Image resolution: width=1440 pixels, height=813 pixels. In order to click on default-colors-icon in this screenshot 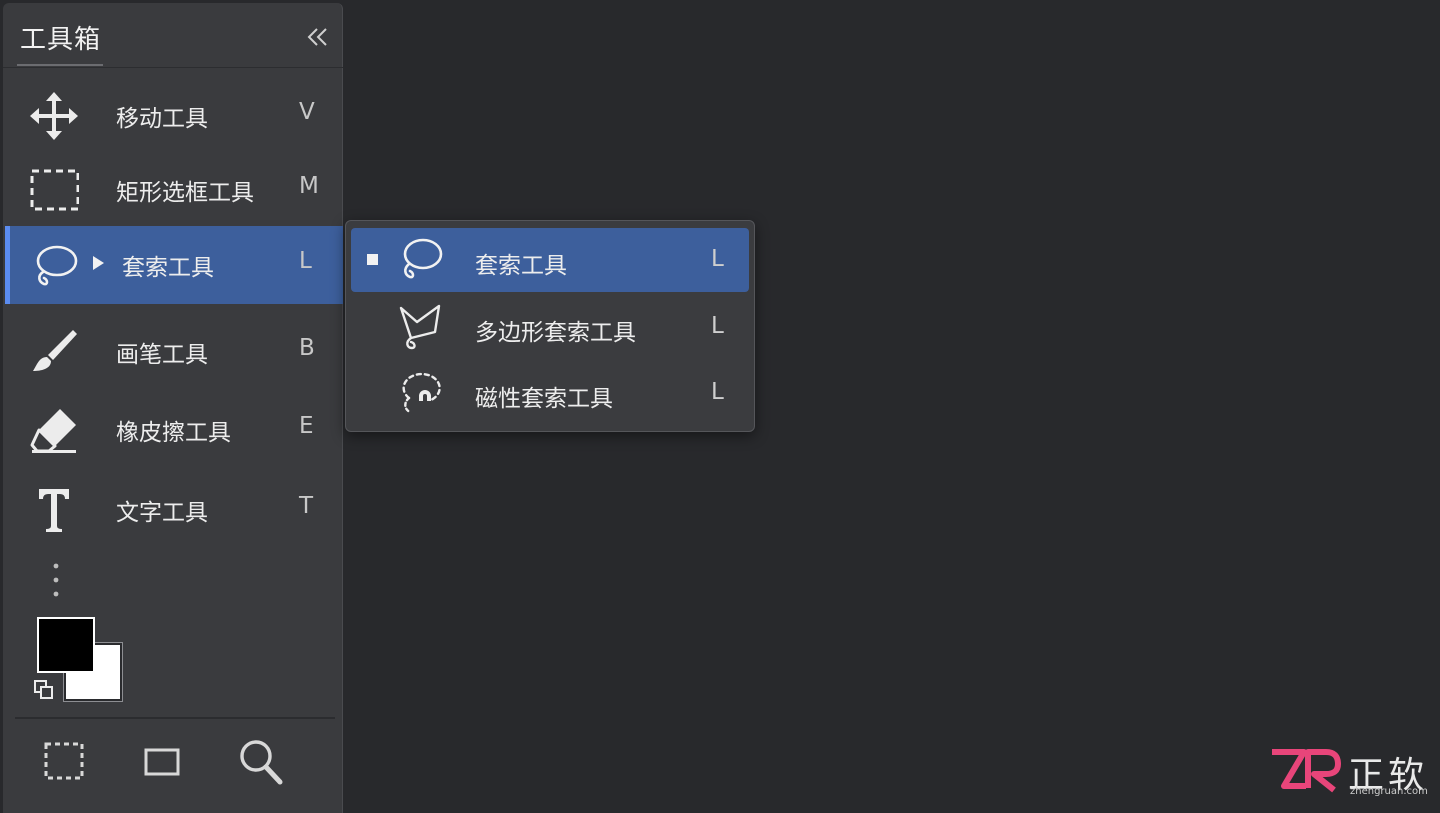, I will do `click(44, 690)`.